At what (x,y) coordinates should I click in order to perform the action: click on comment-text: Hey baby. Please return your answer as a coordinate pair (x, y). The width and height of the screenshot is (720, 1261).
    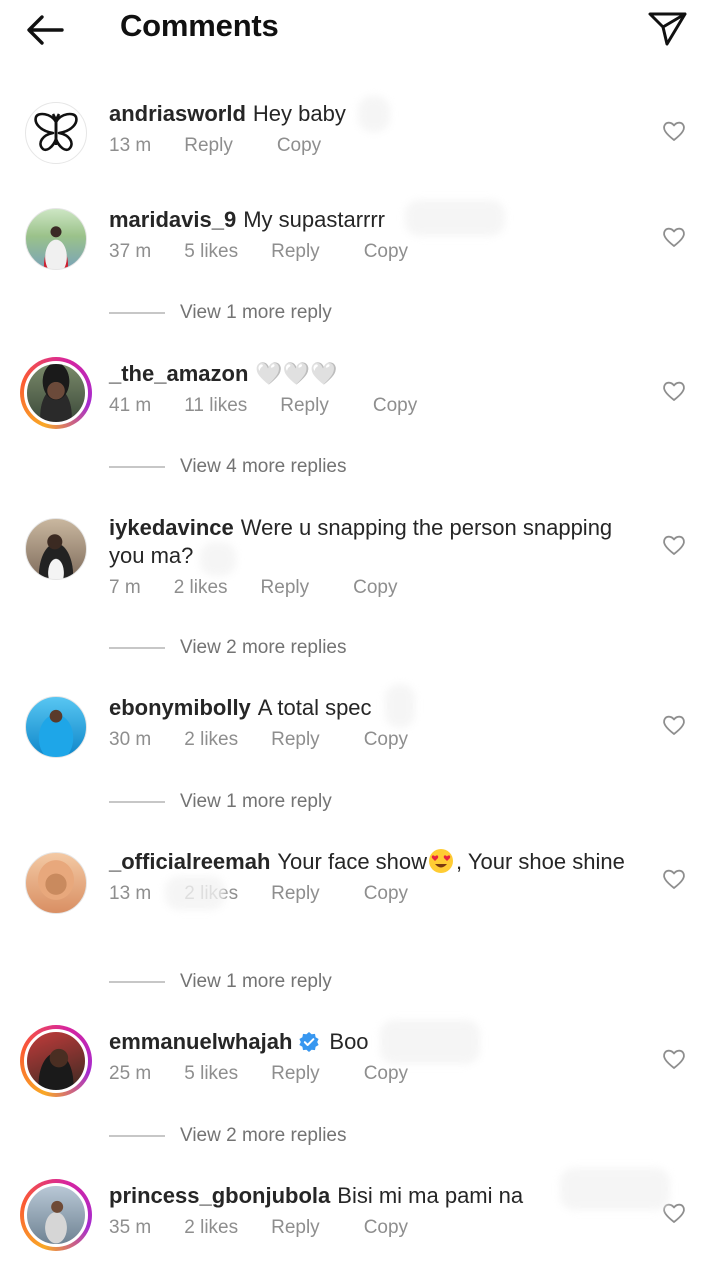
    Looking at the image, I should click on (299, 113).